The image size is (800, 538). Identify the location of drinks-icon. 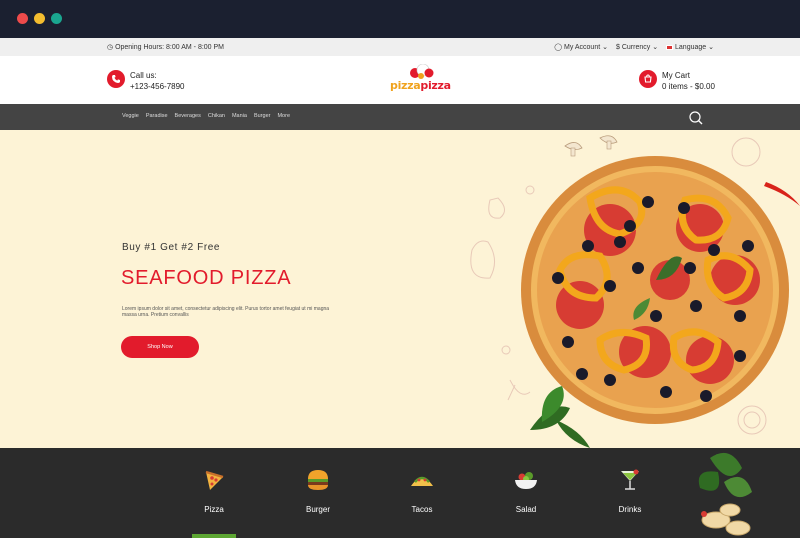
(630, 479).